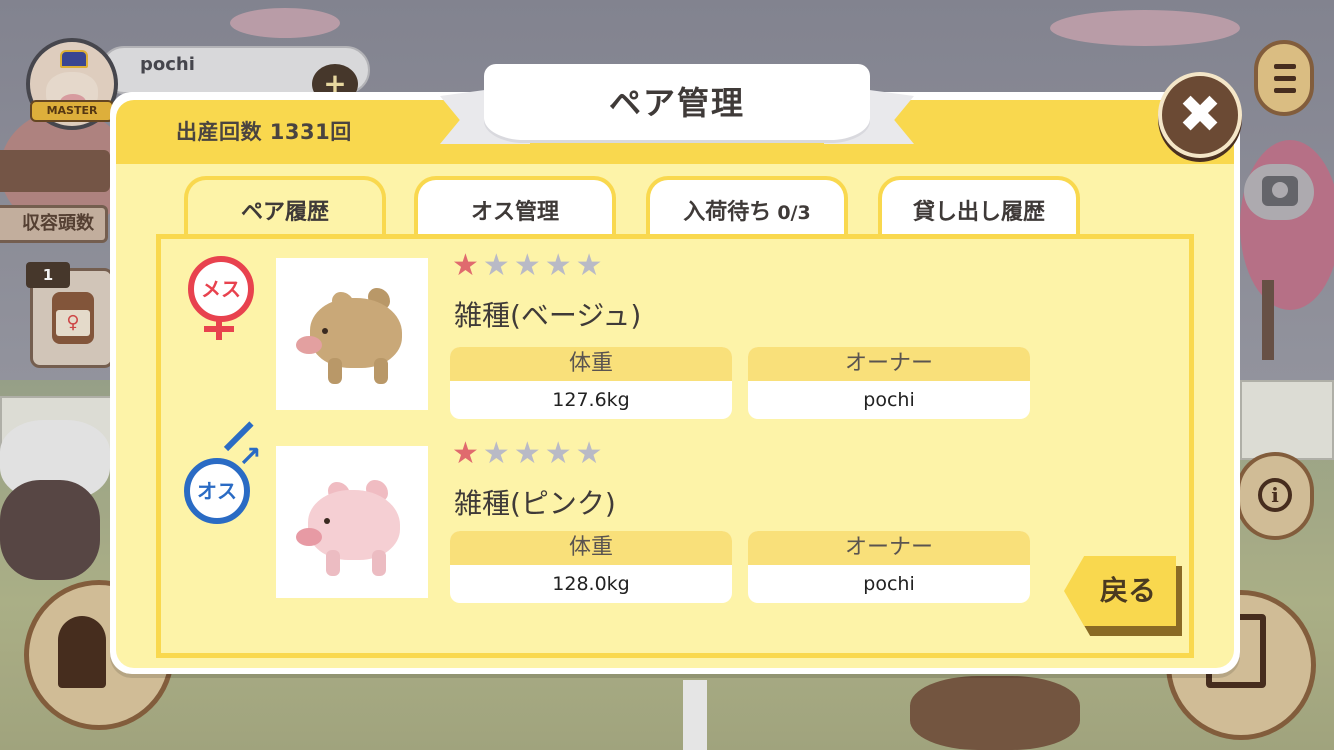  Describe the element at coordinates (1200, 115) in the screenshot. I see `close-icon: ✖` at that location.